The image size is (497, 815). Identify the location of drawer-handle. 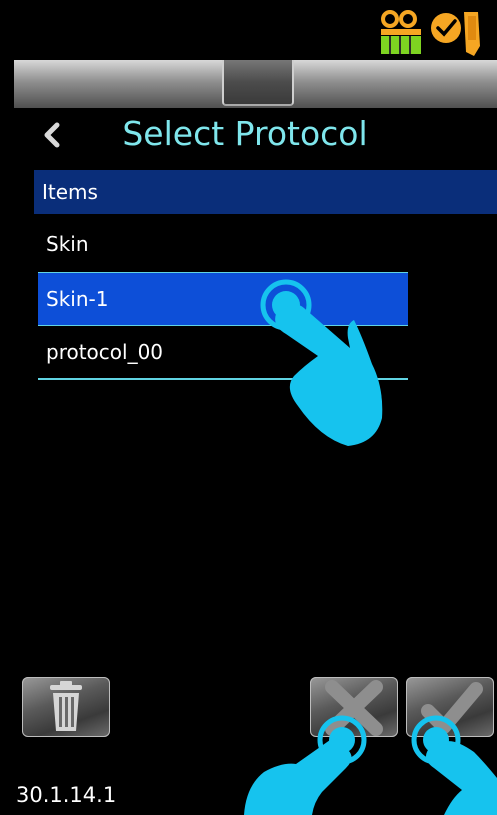
(258, 83).